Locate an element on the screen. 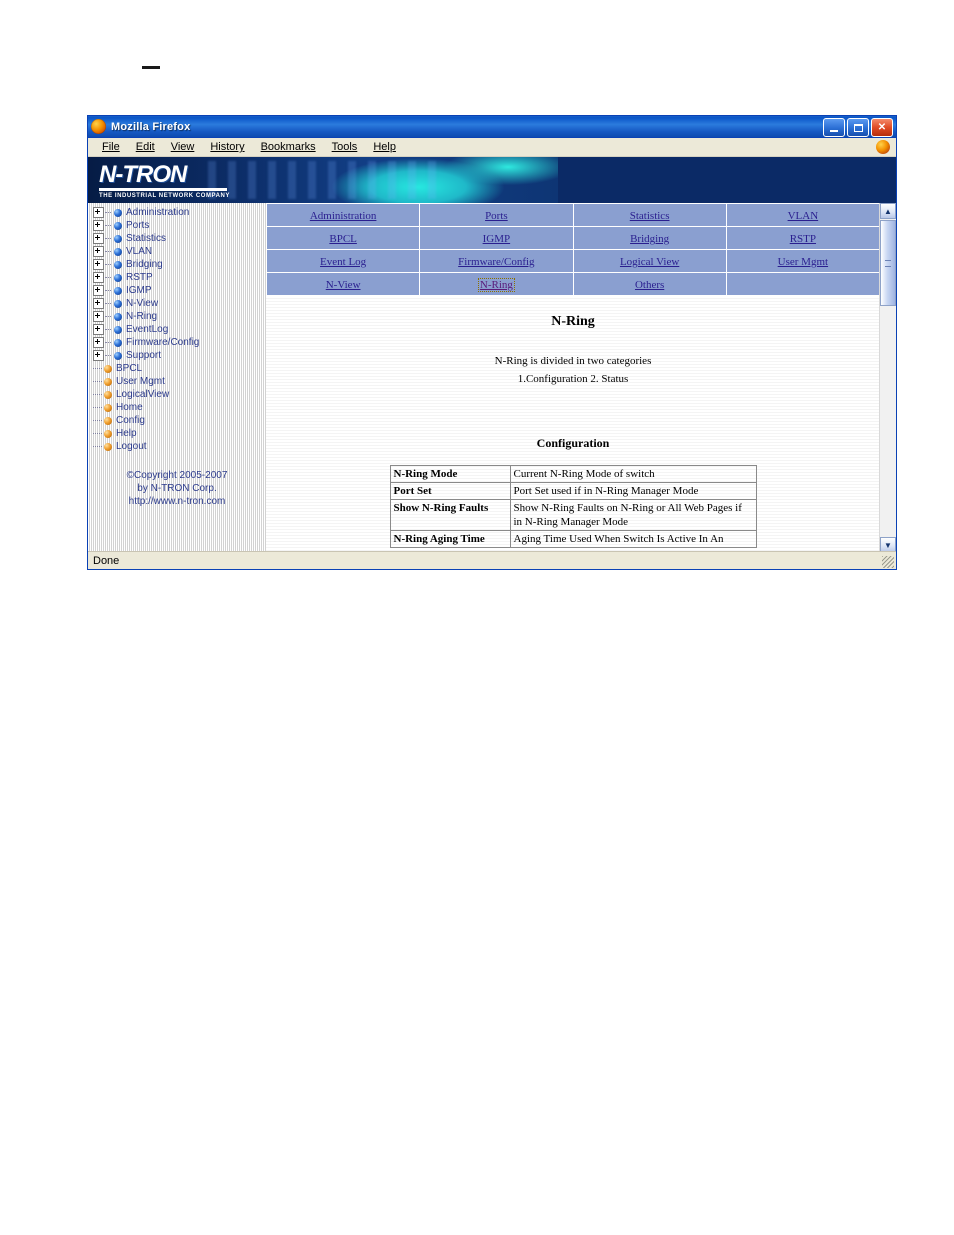 This screenshot has height=1235, width=954. maximize-button is located at coordinates (858, 127).